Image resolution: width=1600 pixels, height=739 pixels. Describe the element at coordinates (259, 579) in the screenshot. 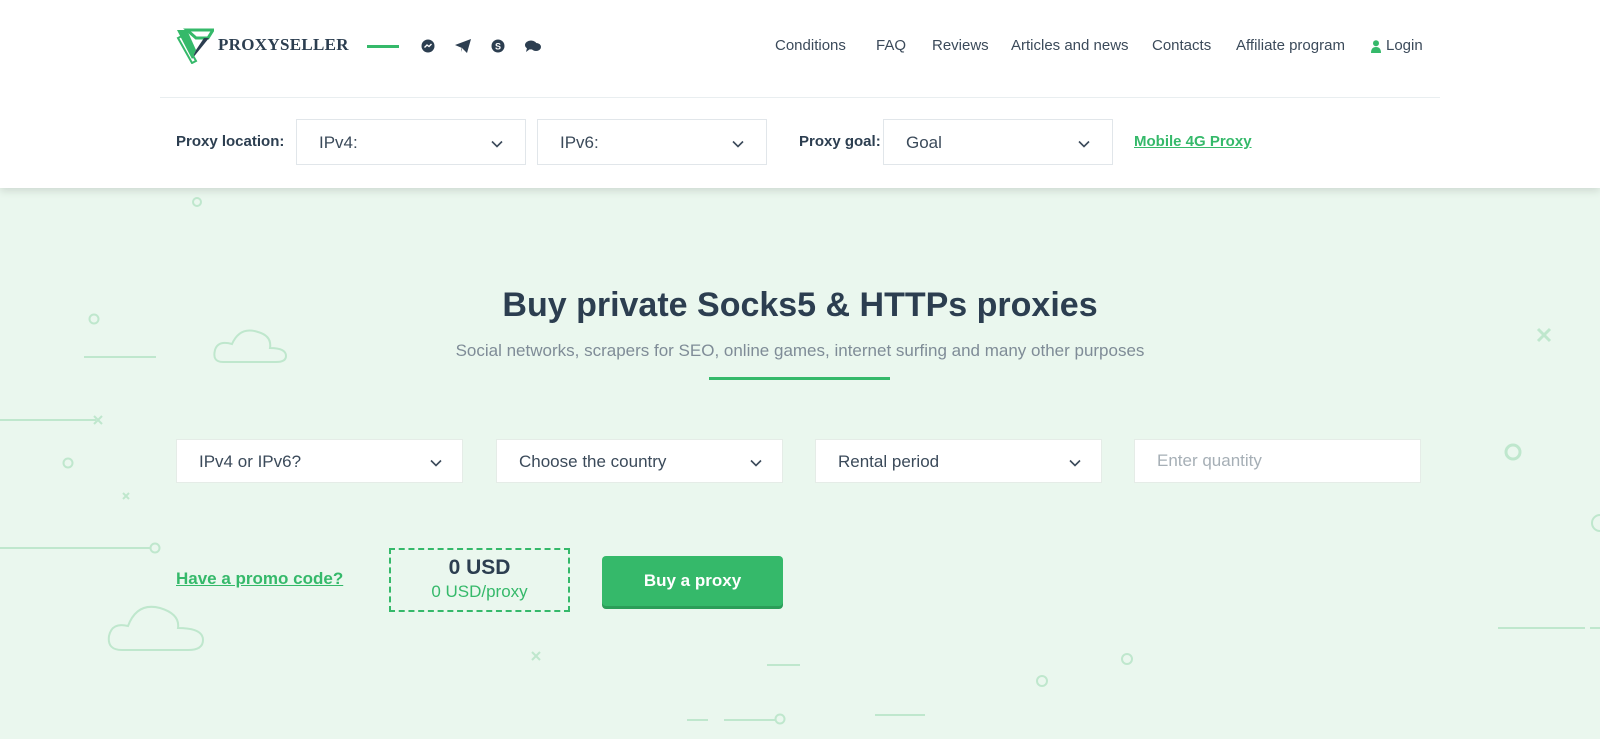

I see `promo-code-link: Have a promo code?` at that location.